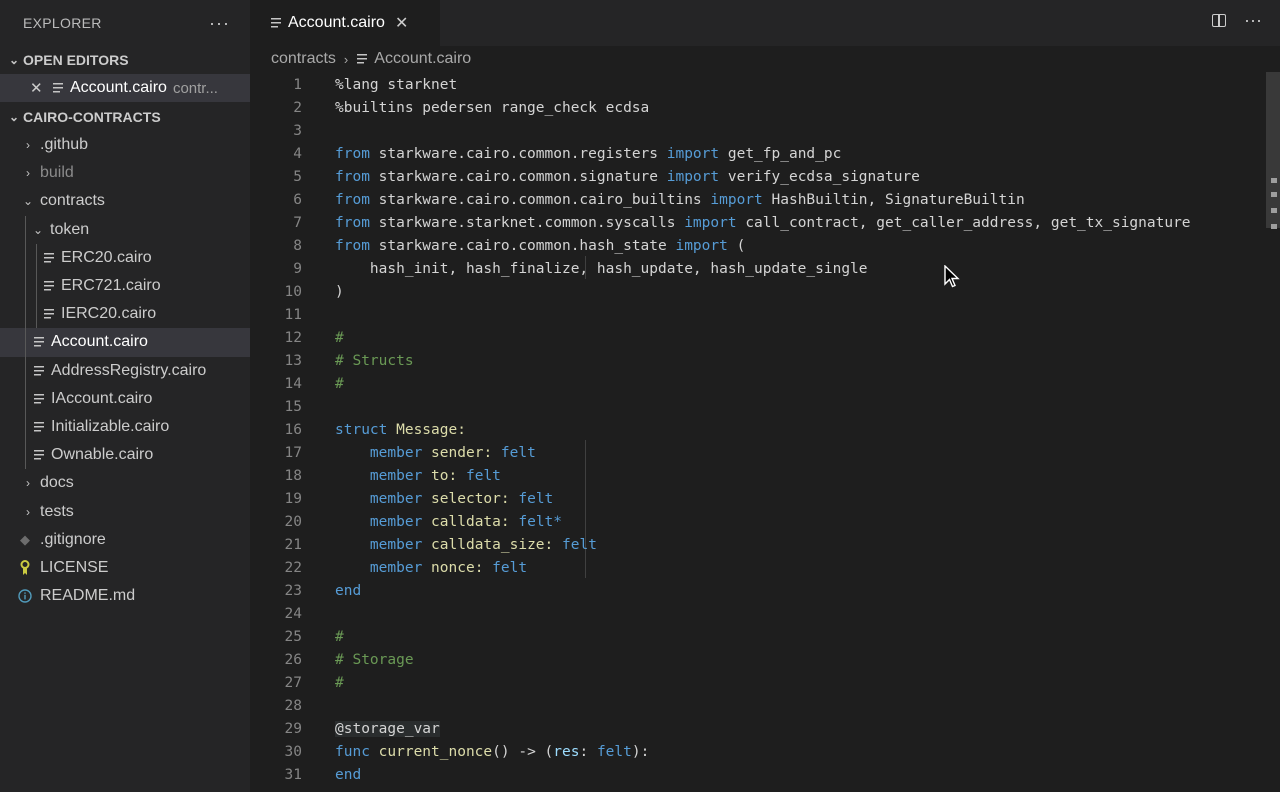 The image size is (1280, 792). I want to click on member-name: sender, so click(457, 452).